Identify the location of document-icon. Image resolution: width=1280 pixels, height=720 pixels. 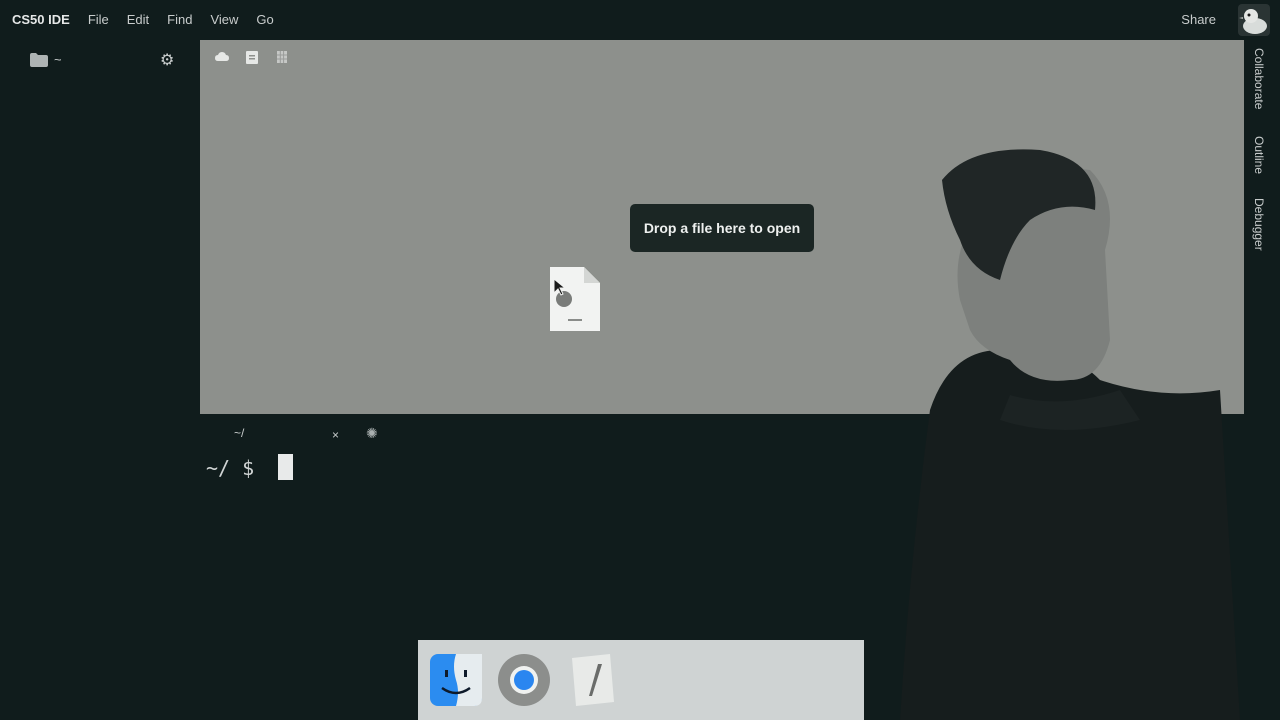
(252, 57).